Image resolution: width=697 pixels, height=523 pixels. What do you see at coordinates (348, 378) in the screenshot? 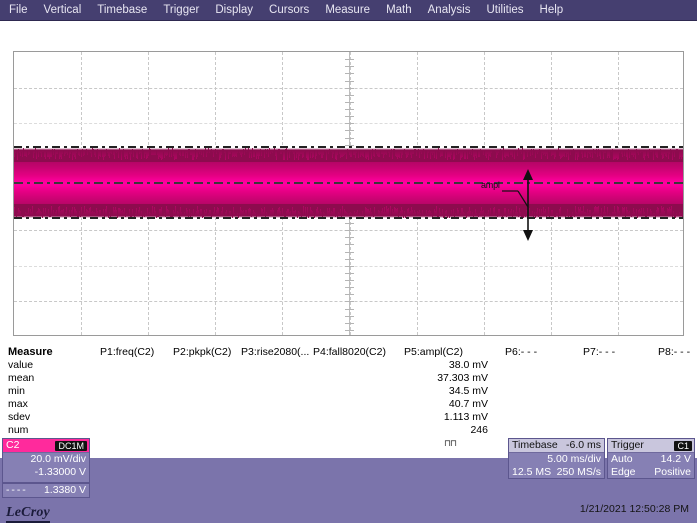
I see `measure-row-mean: mean 37.303 mV` at bounding box center [348, 378].